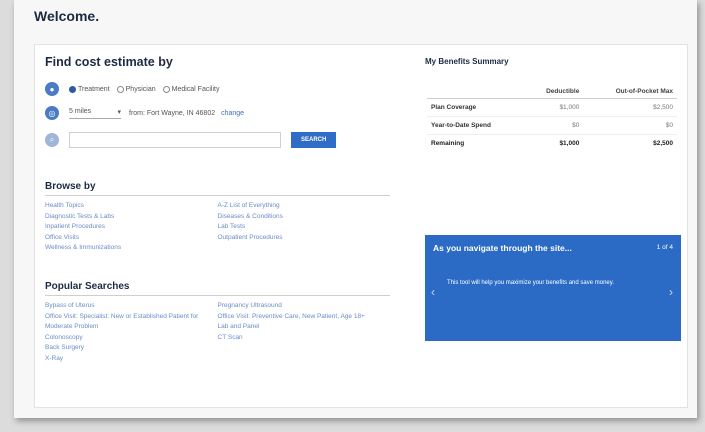  I want to click on table-header-row: Deductible Out-of-Pocket Max, so click(552, 92).